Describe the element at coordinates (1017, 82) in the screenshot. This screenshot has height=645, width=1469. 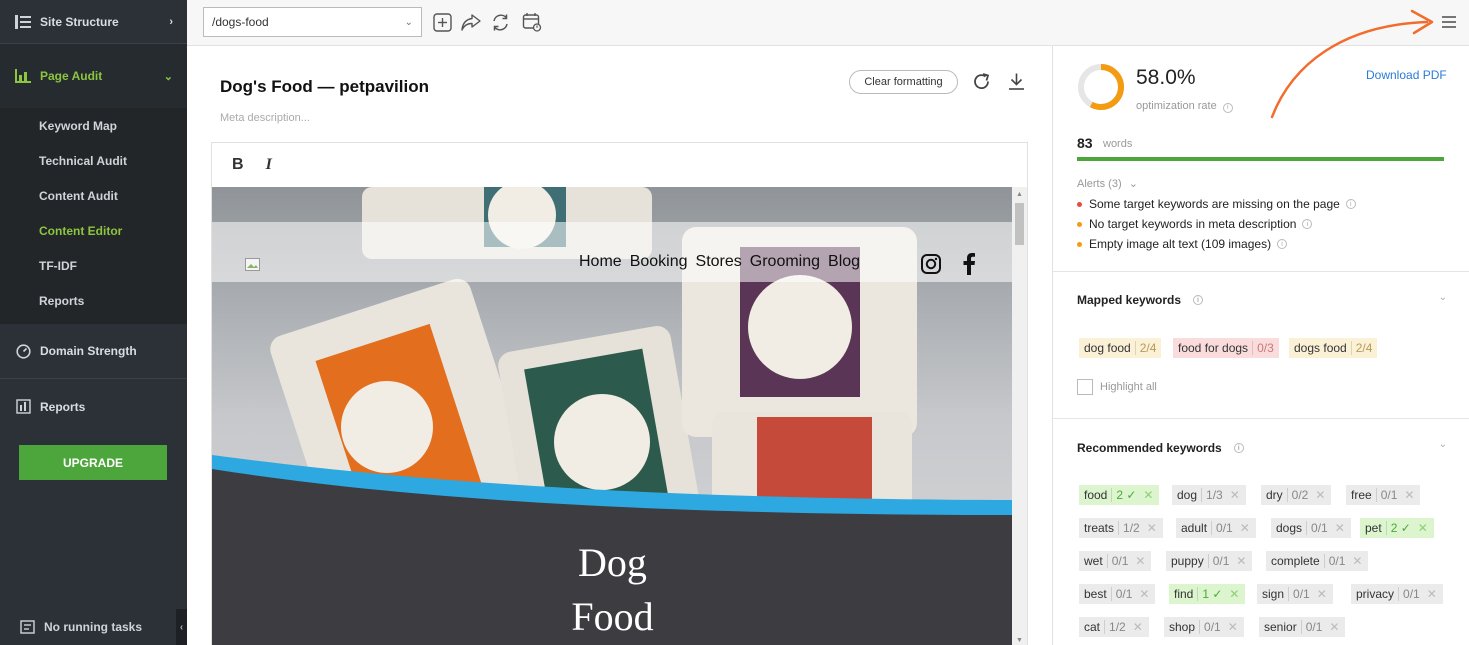
I see `download-icon` at that location.